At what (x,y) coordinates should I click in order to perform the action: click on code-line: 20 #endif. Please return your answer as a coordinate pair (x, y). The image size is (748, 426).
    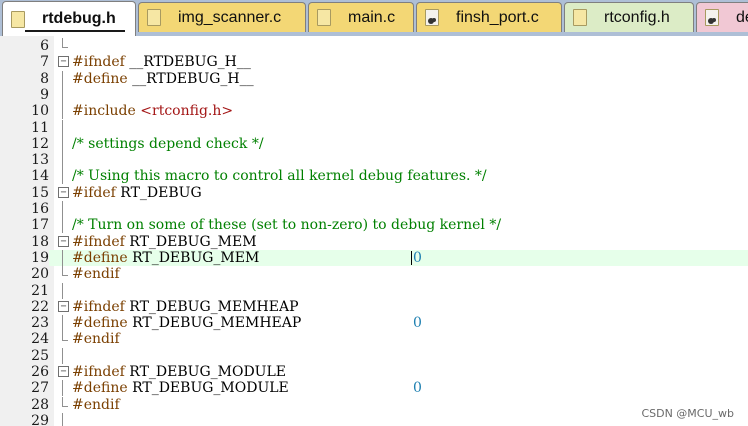
    Looking at the image, I should click on (374, 274).